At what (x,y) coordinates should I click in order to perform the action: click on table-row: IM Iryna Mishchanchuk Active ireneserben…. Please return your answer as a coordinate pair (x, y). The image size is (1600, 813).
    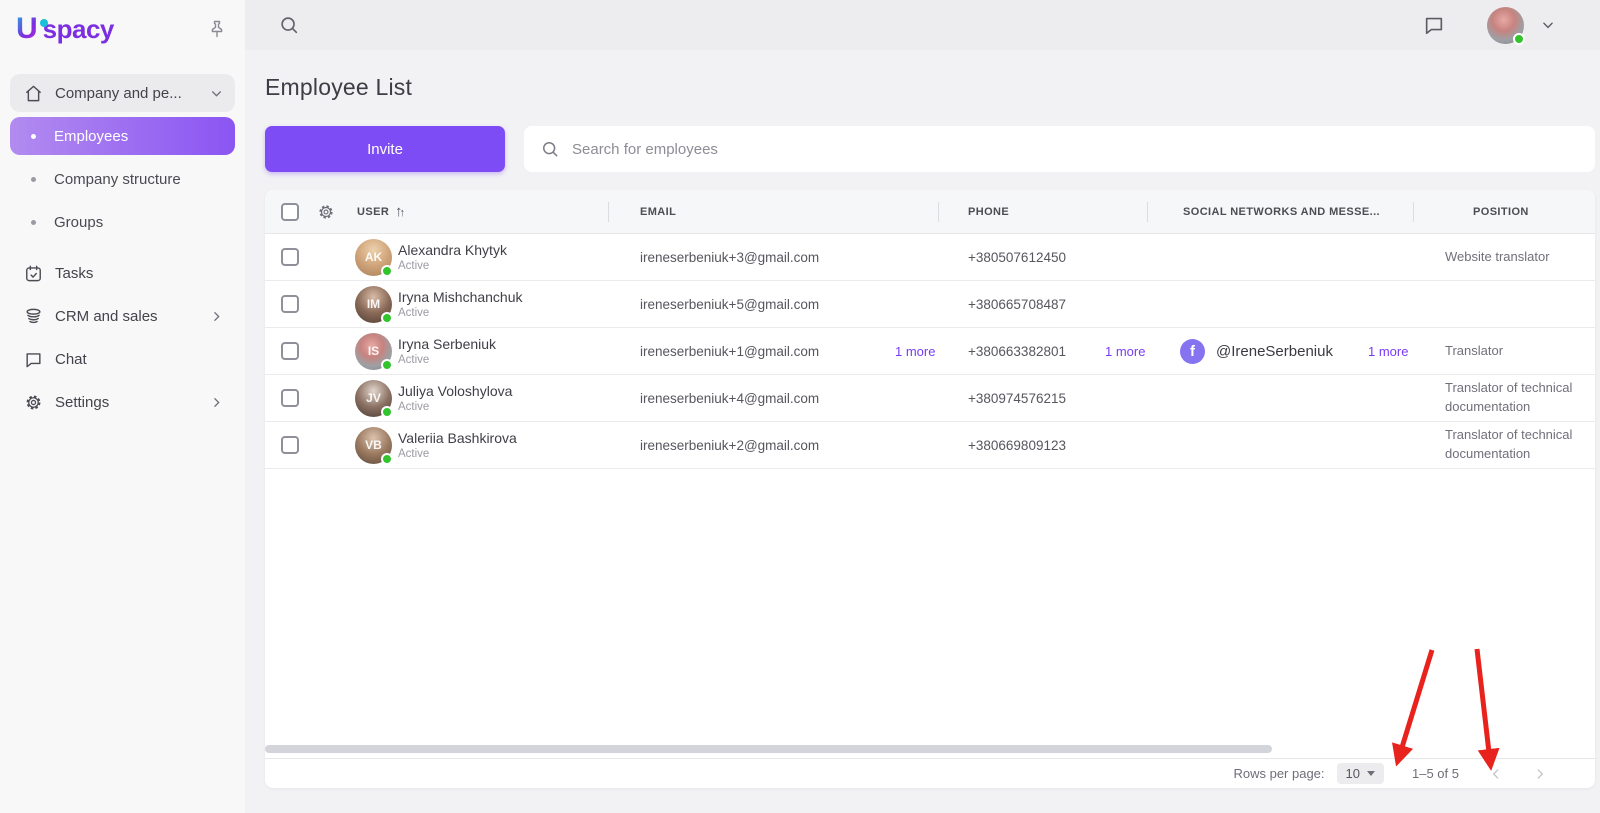
    Looking at the image, I should click on (930, 304).